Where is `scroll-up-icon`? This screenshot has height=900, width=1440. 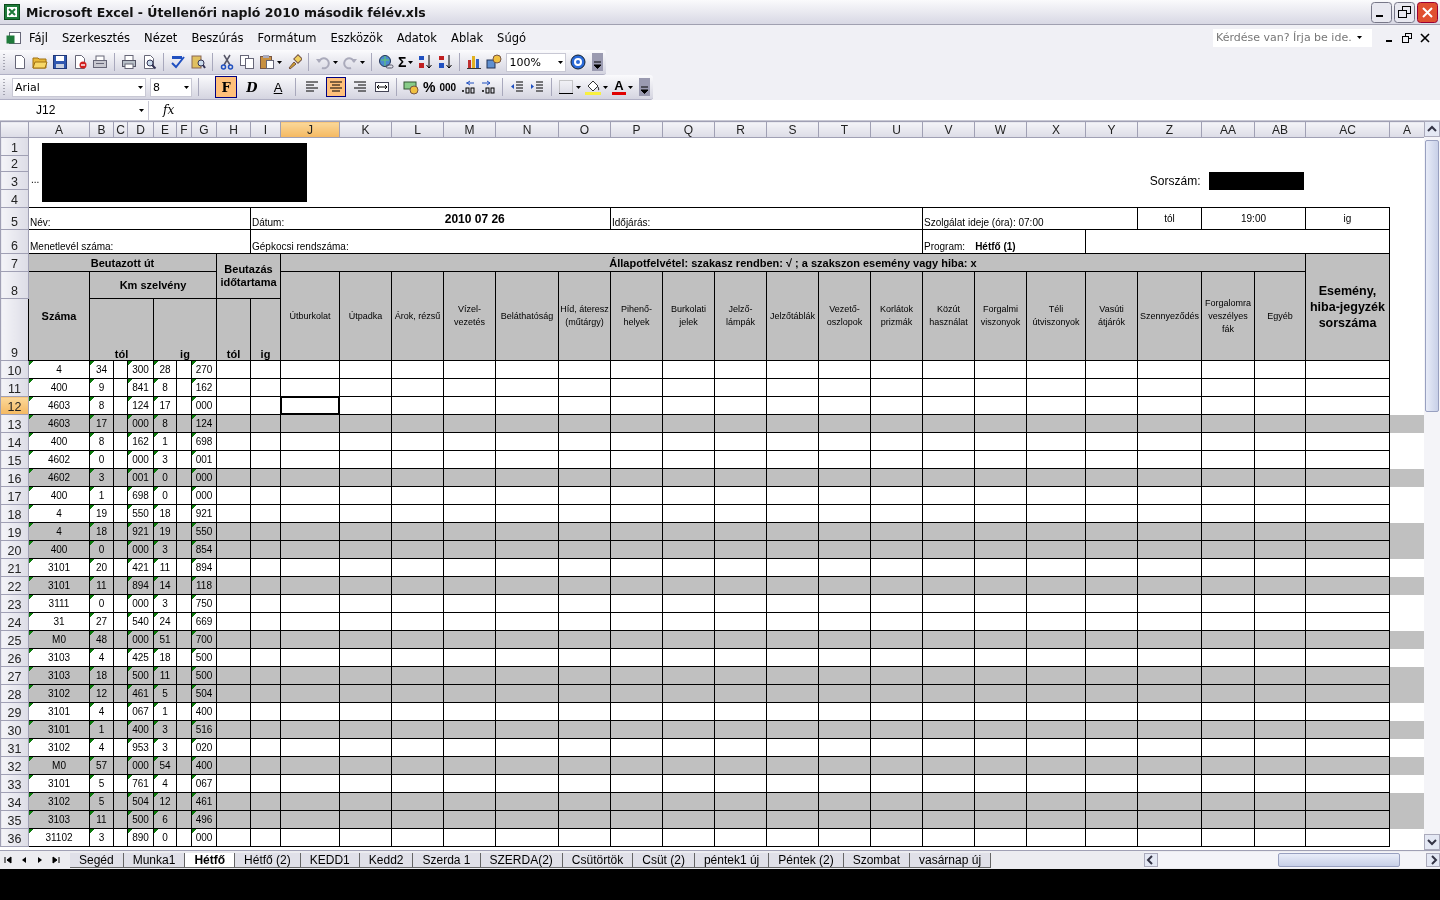 scroll-up-icon is located at coordinates (1432, 129).